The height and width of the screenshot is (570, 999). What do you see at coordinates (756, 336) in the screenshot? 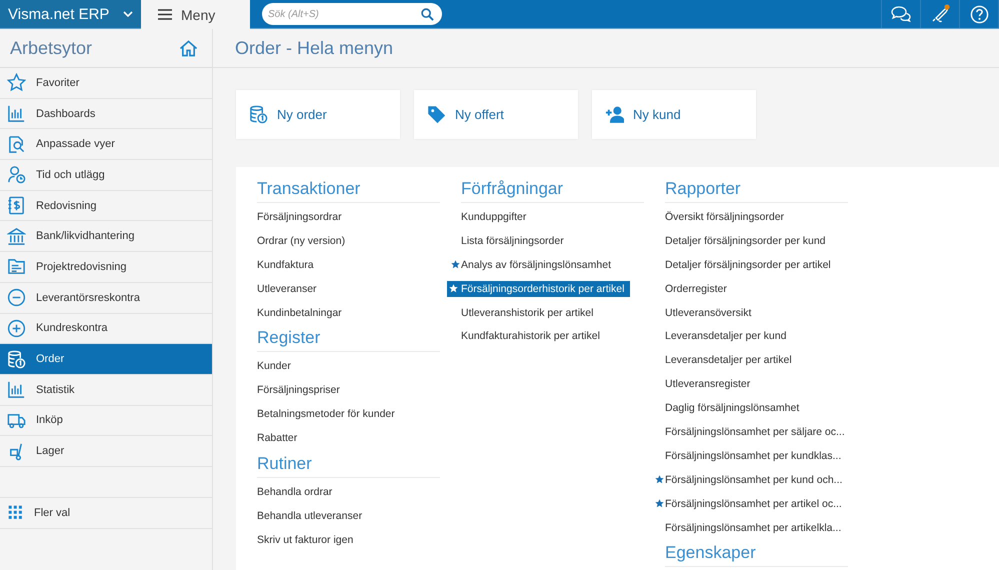
I see `menu-link: Leveransdetaljer per kund` at bounding box center [756, 336].